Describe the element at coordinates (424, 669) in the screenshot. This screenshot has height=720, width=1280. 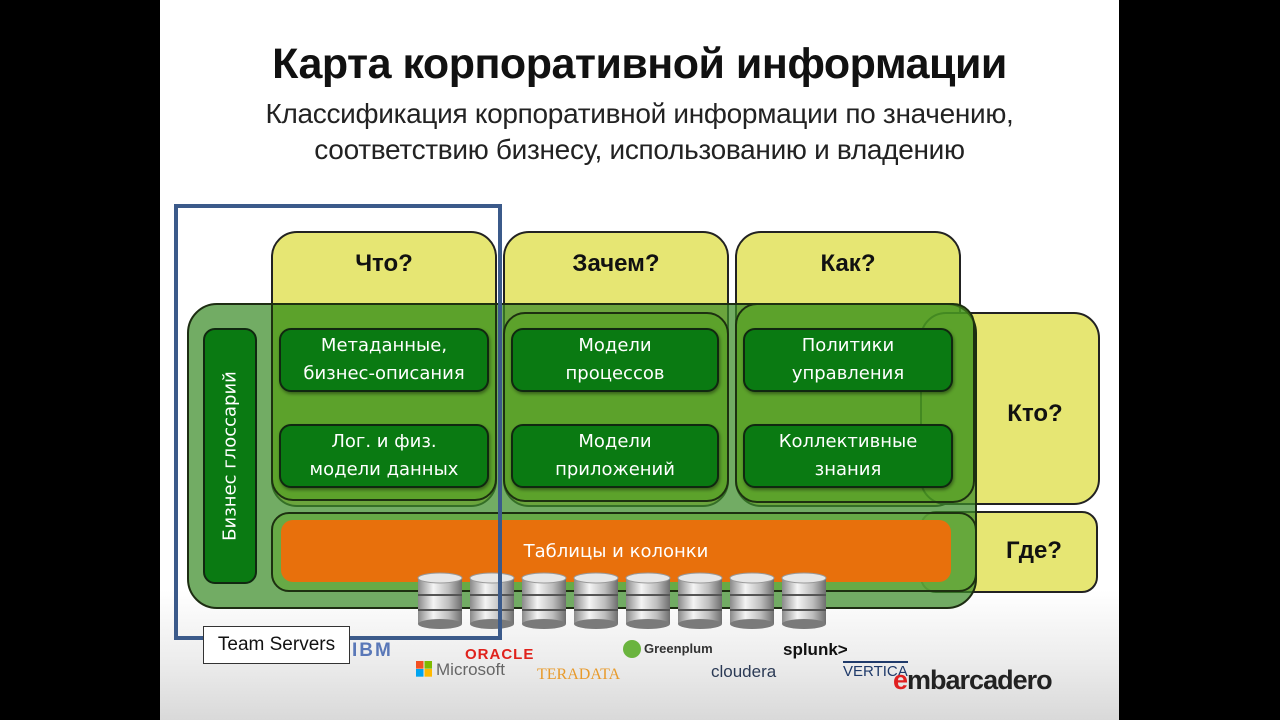
I see `windows-icon` at that location.